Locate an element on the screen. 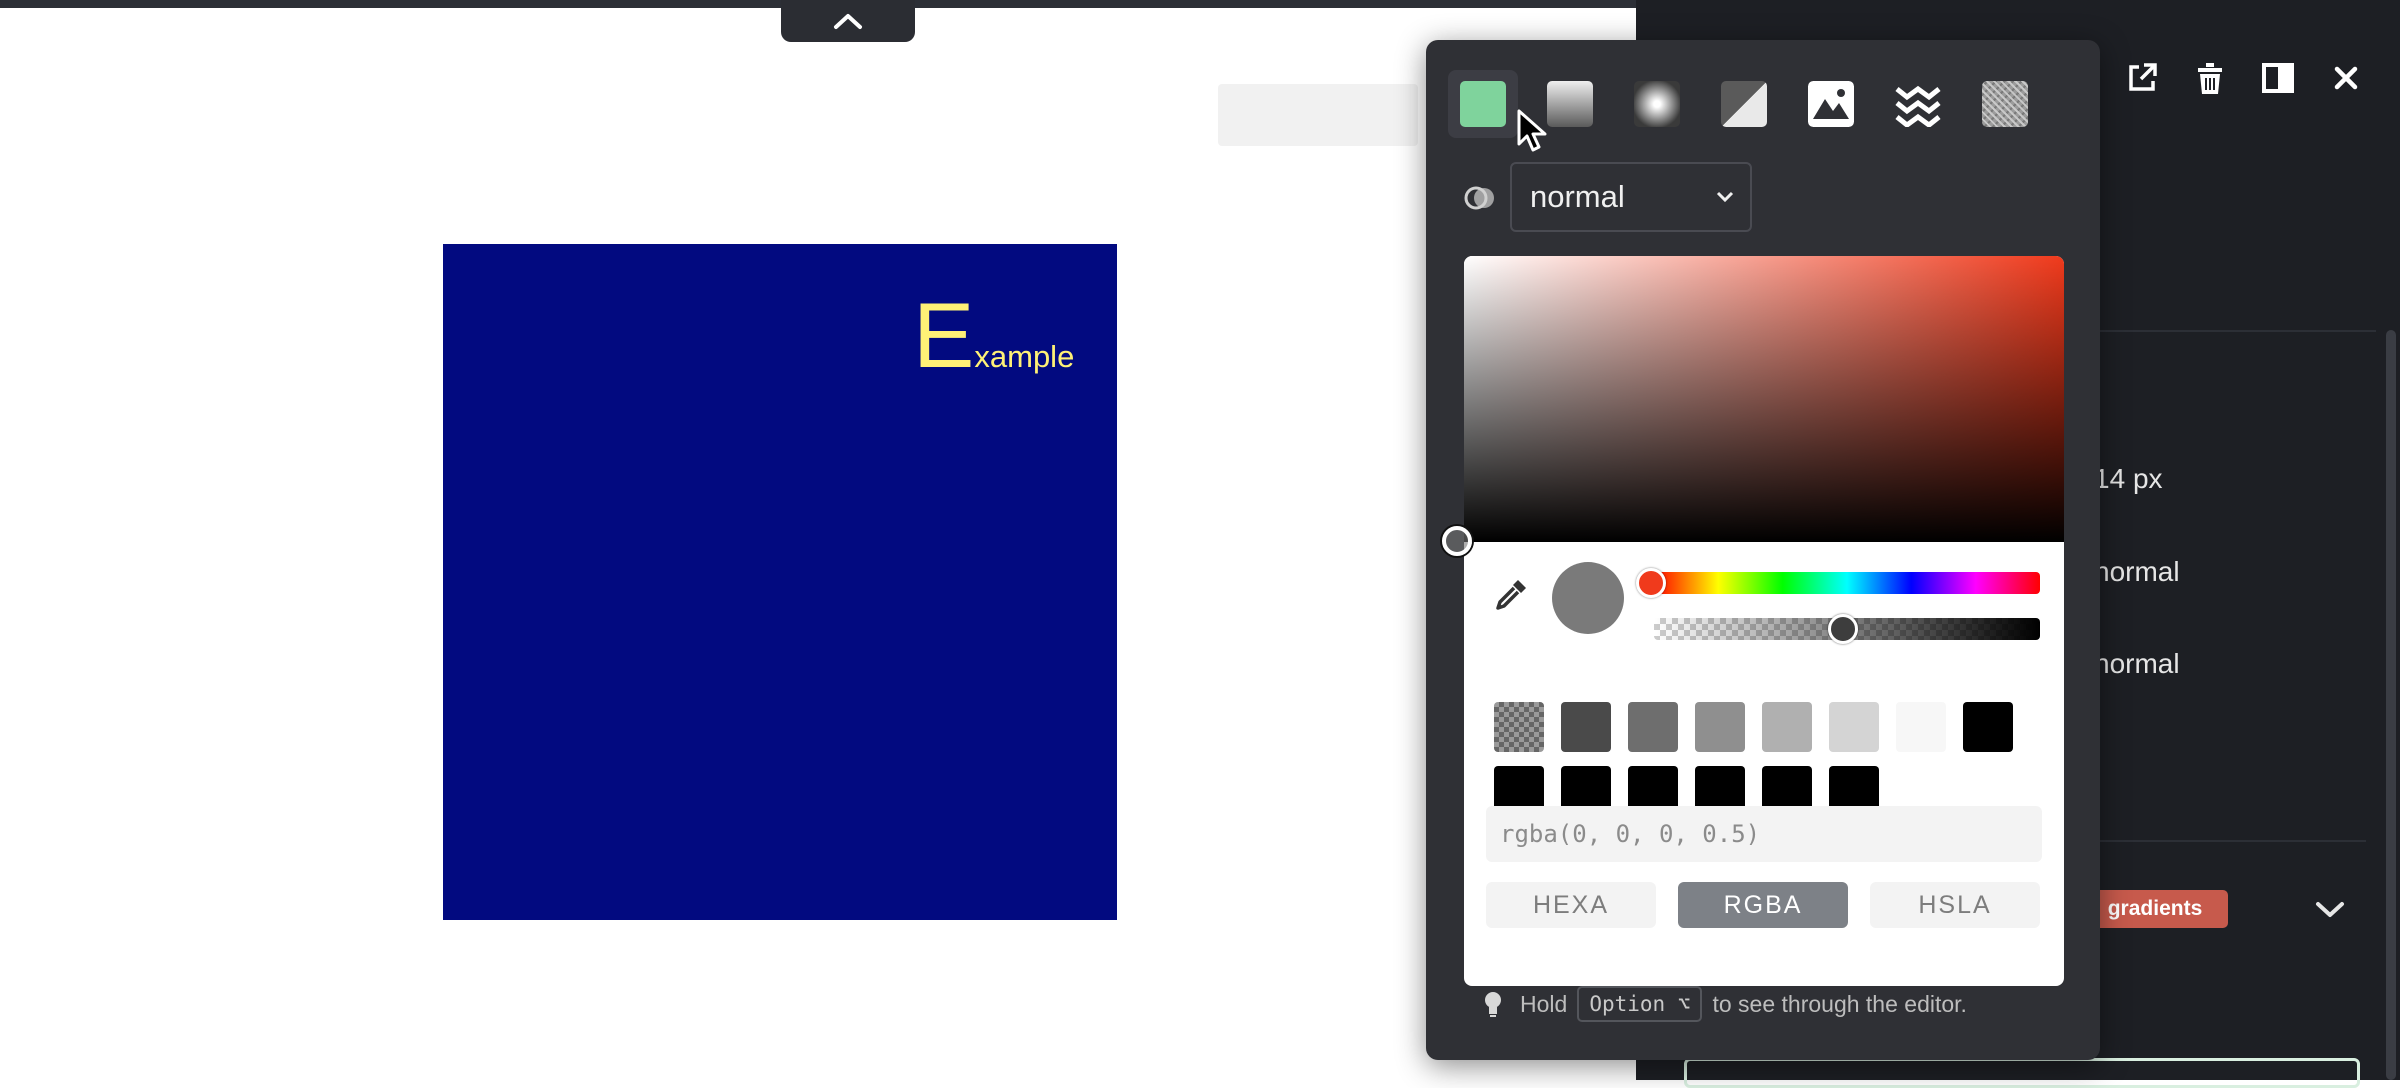 The width and height of the screenshot is (2400, 1088). panel-selected-row is located at coordinates (2022, 1073).